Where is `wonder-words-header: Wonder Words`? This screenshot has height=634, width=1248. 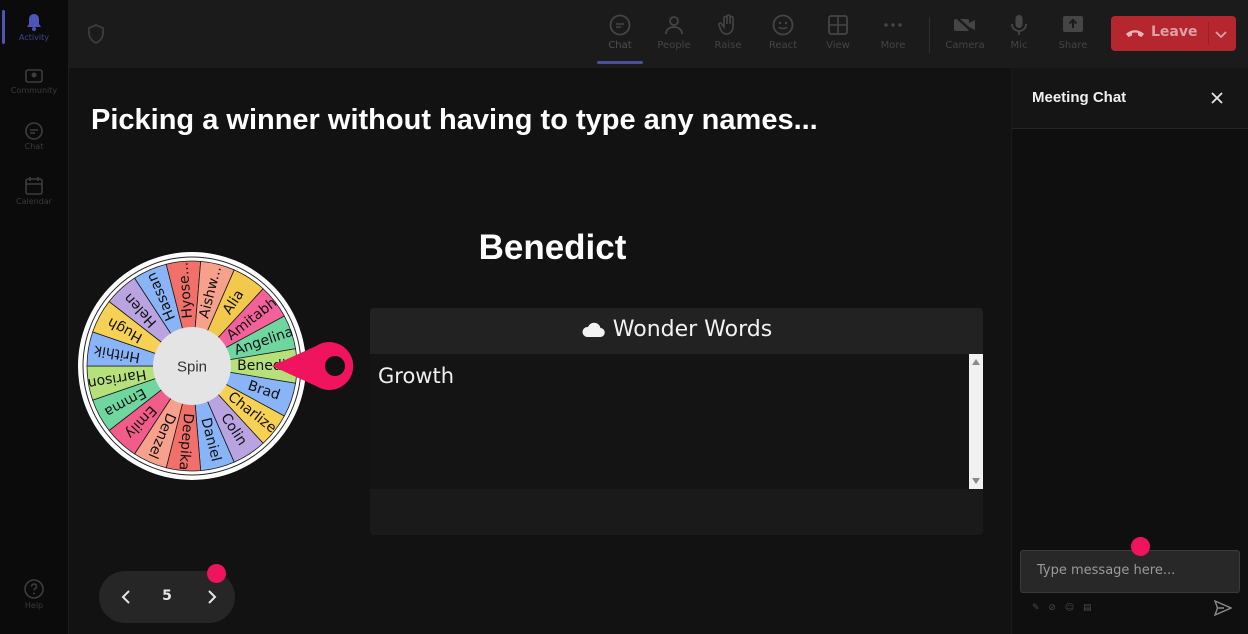 wonder-words-header: Wonder Words is located at coordinates (676, 331).